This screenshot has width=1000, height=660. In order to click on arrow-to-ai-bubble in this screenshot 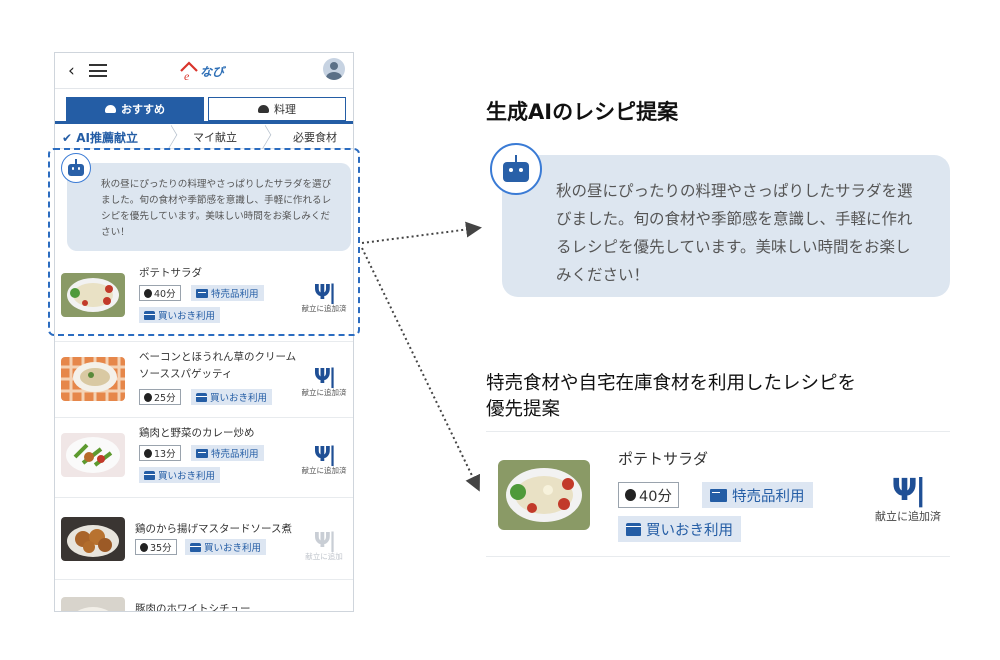, I will do `click(421, 232)`.